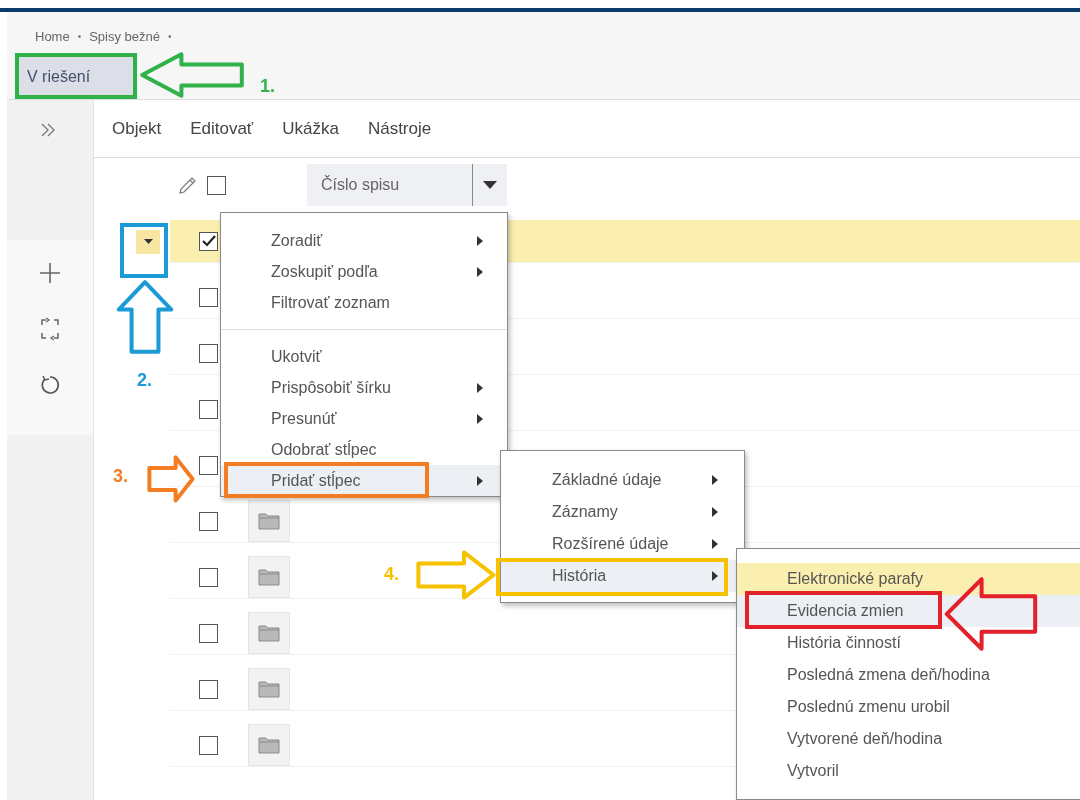 The height and width of the screenshot is (800, 1080). I want to click on menu-item: Zoskupiť podľa, so click(364, 271).